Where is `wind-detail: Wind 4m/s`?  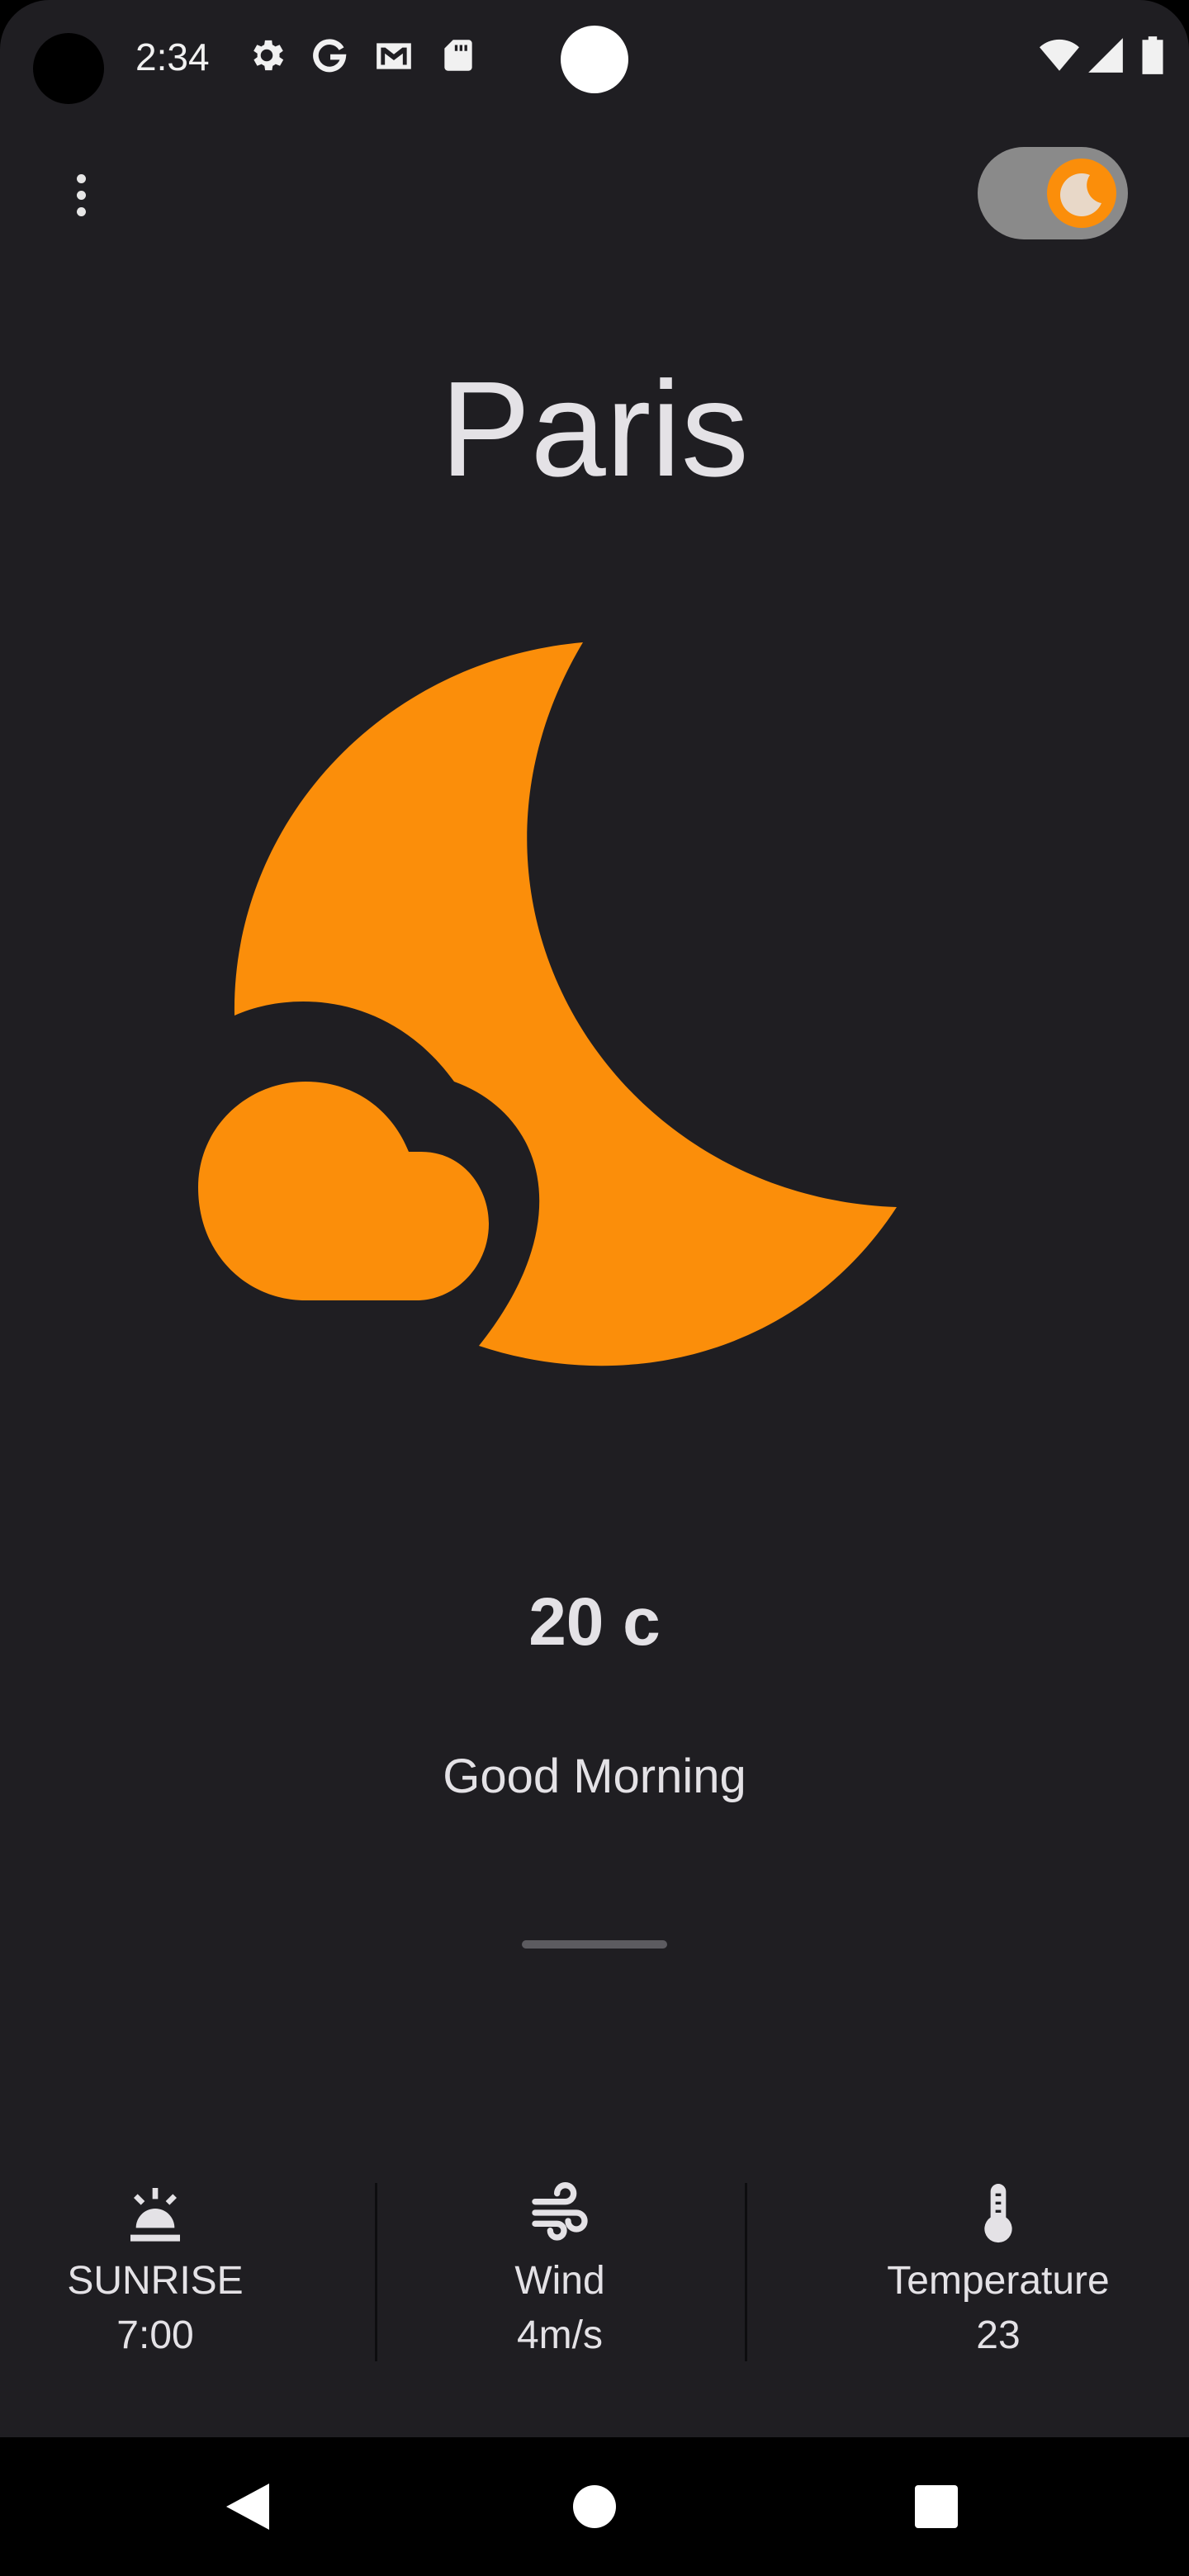 wind-detail: Wind 4m/s is located at coordinates (560, 2269).